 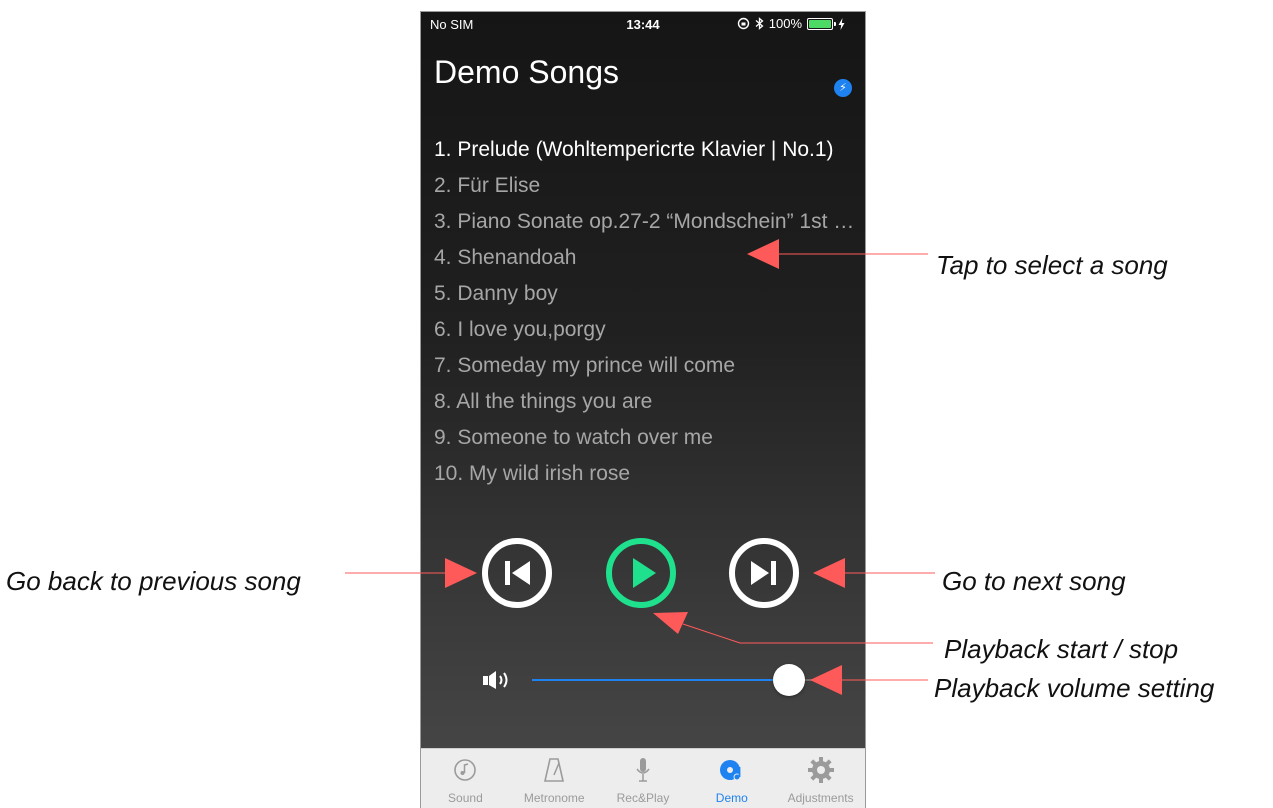 I want to click on tab-metronome: Metronome, so click(x=554, y=778).